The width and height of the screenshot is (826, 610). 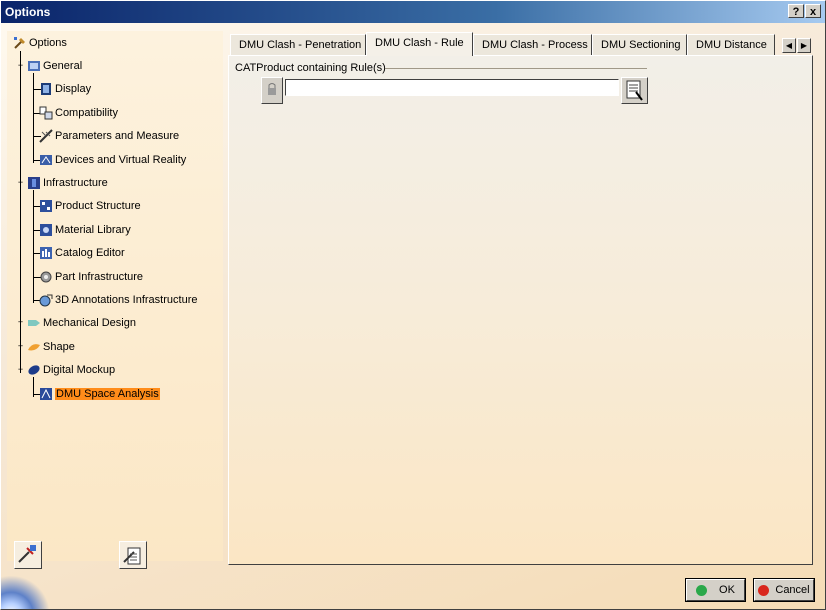 I want to click on tree-connector, so click(x=33, y=118).